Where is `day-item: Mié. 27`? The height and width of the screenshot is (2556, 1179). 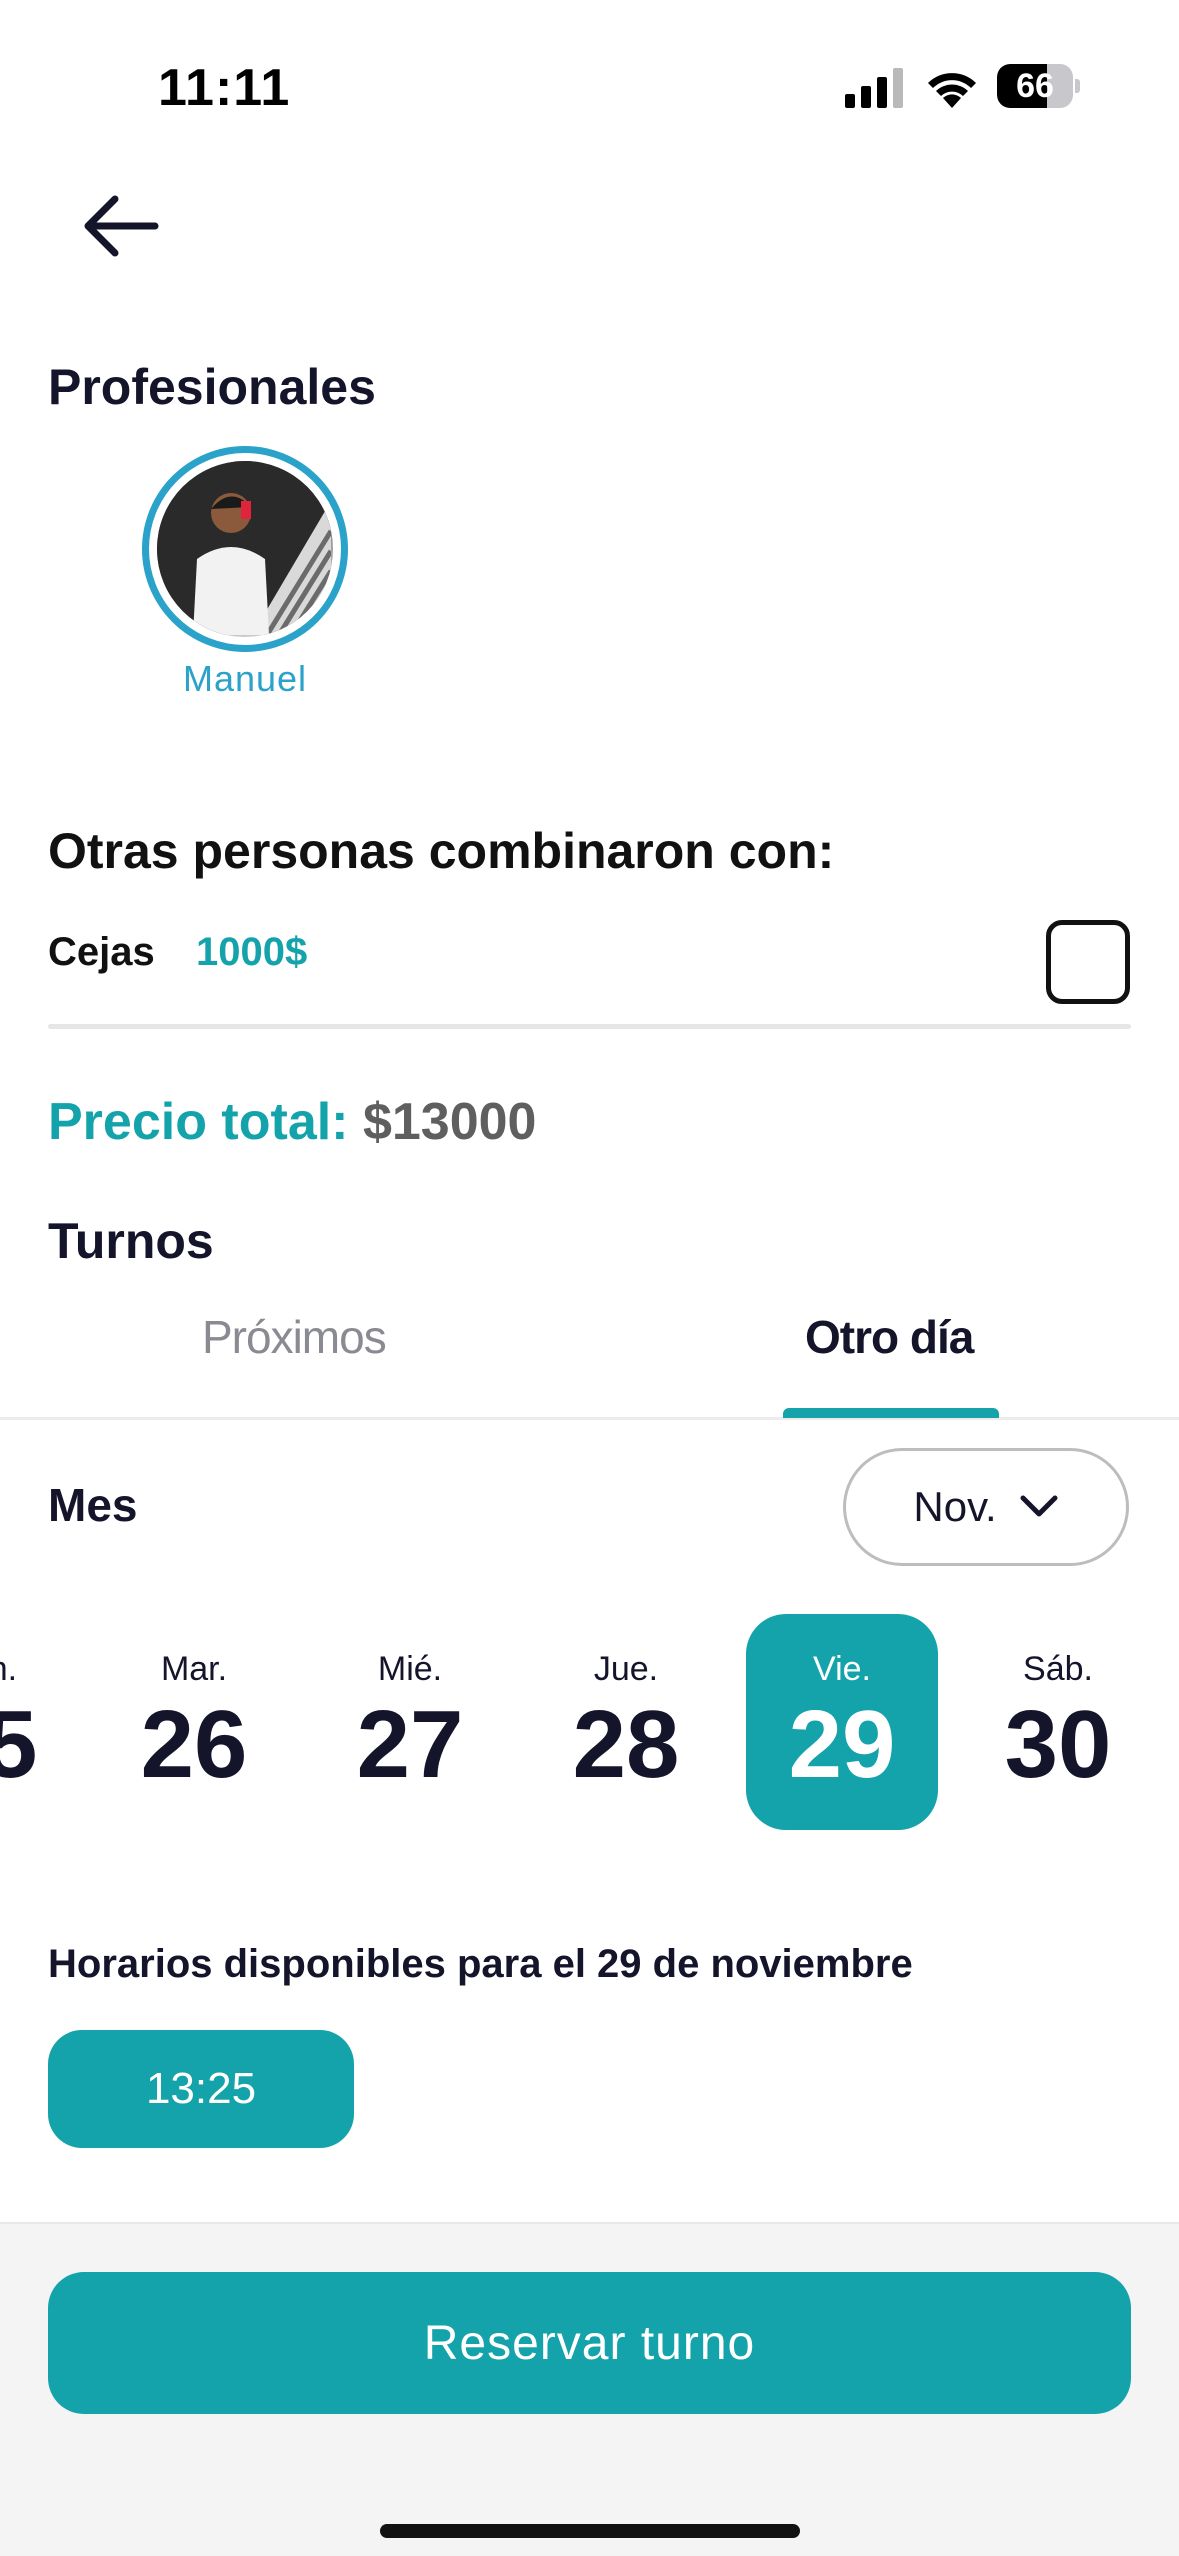 day-item: Mié. 27 is located at coordinates (410, 1722).